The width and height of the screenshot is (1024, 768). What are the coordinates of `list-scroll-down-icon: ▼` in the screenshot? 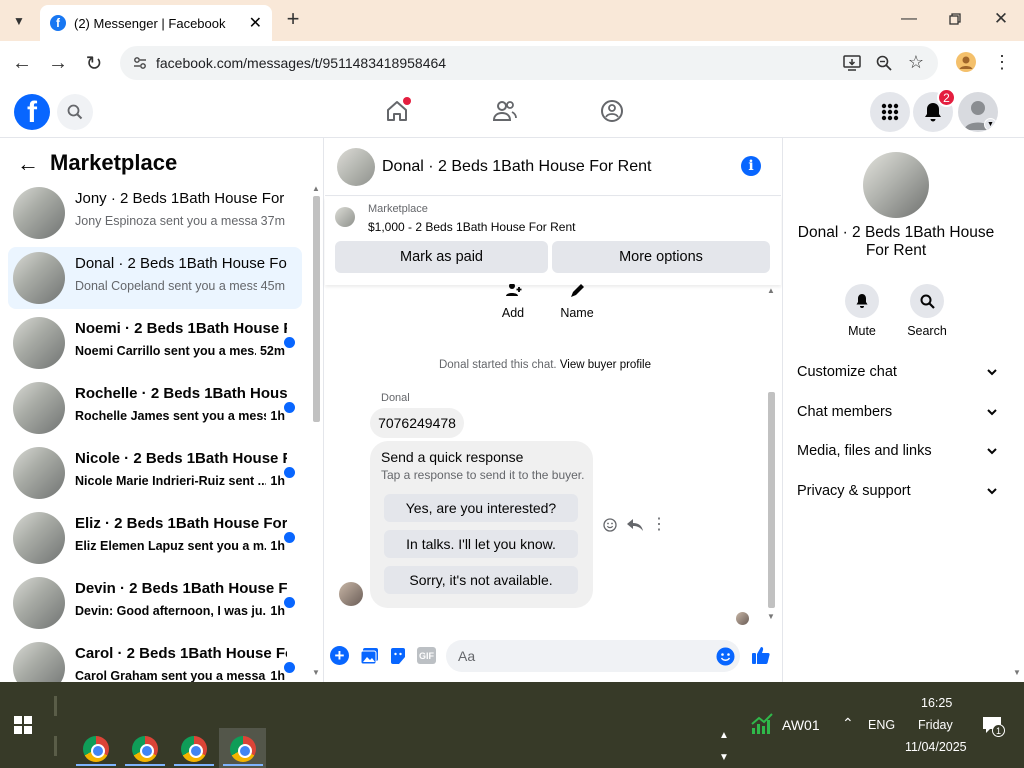 It's located at (316, 672).